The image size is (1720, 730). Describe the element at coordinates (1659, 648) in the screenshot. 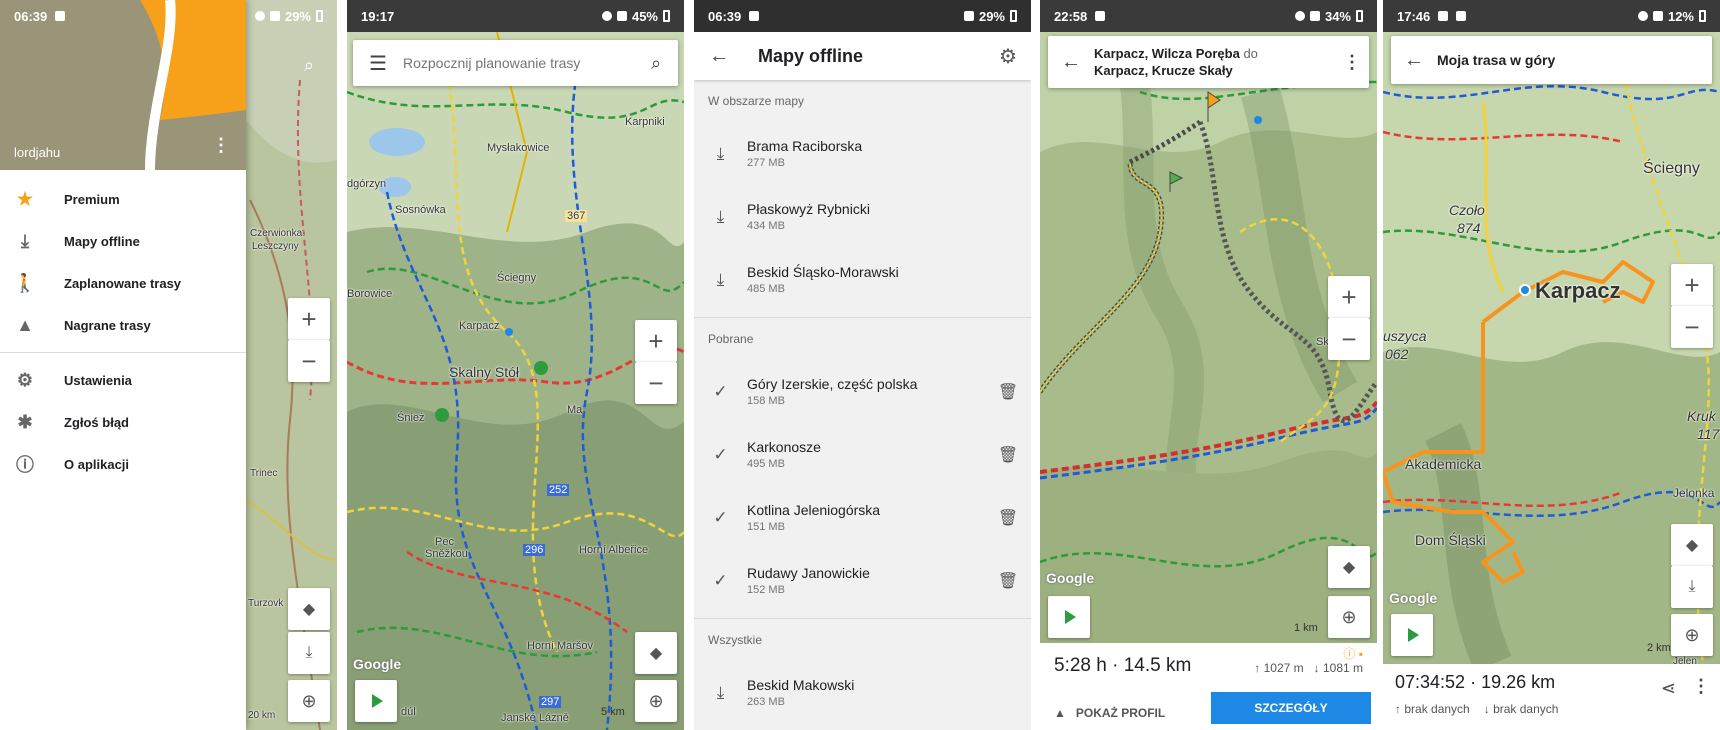

I see `map-scale: 2 km` at that location.